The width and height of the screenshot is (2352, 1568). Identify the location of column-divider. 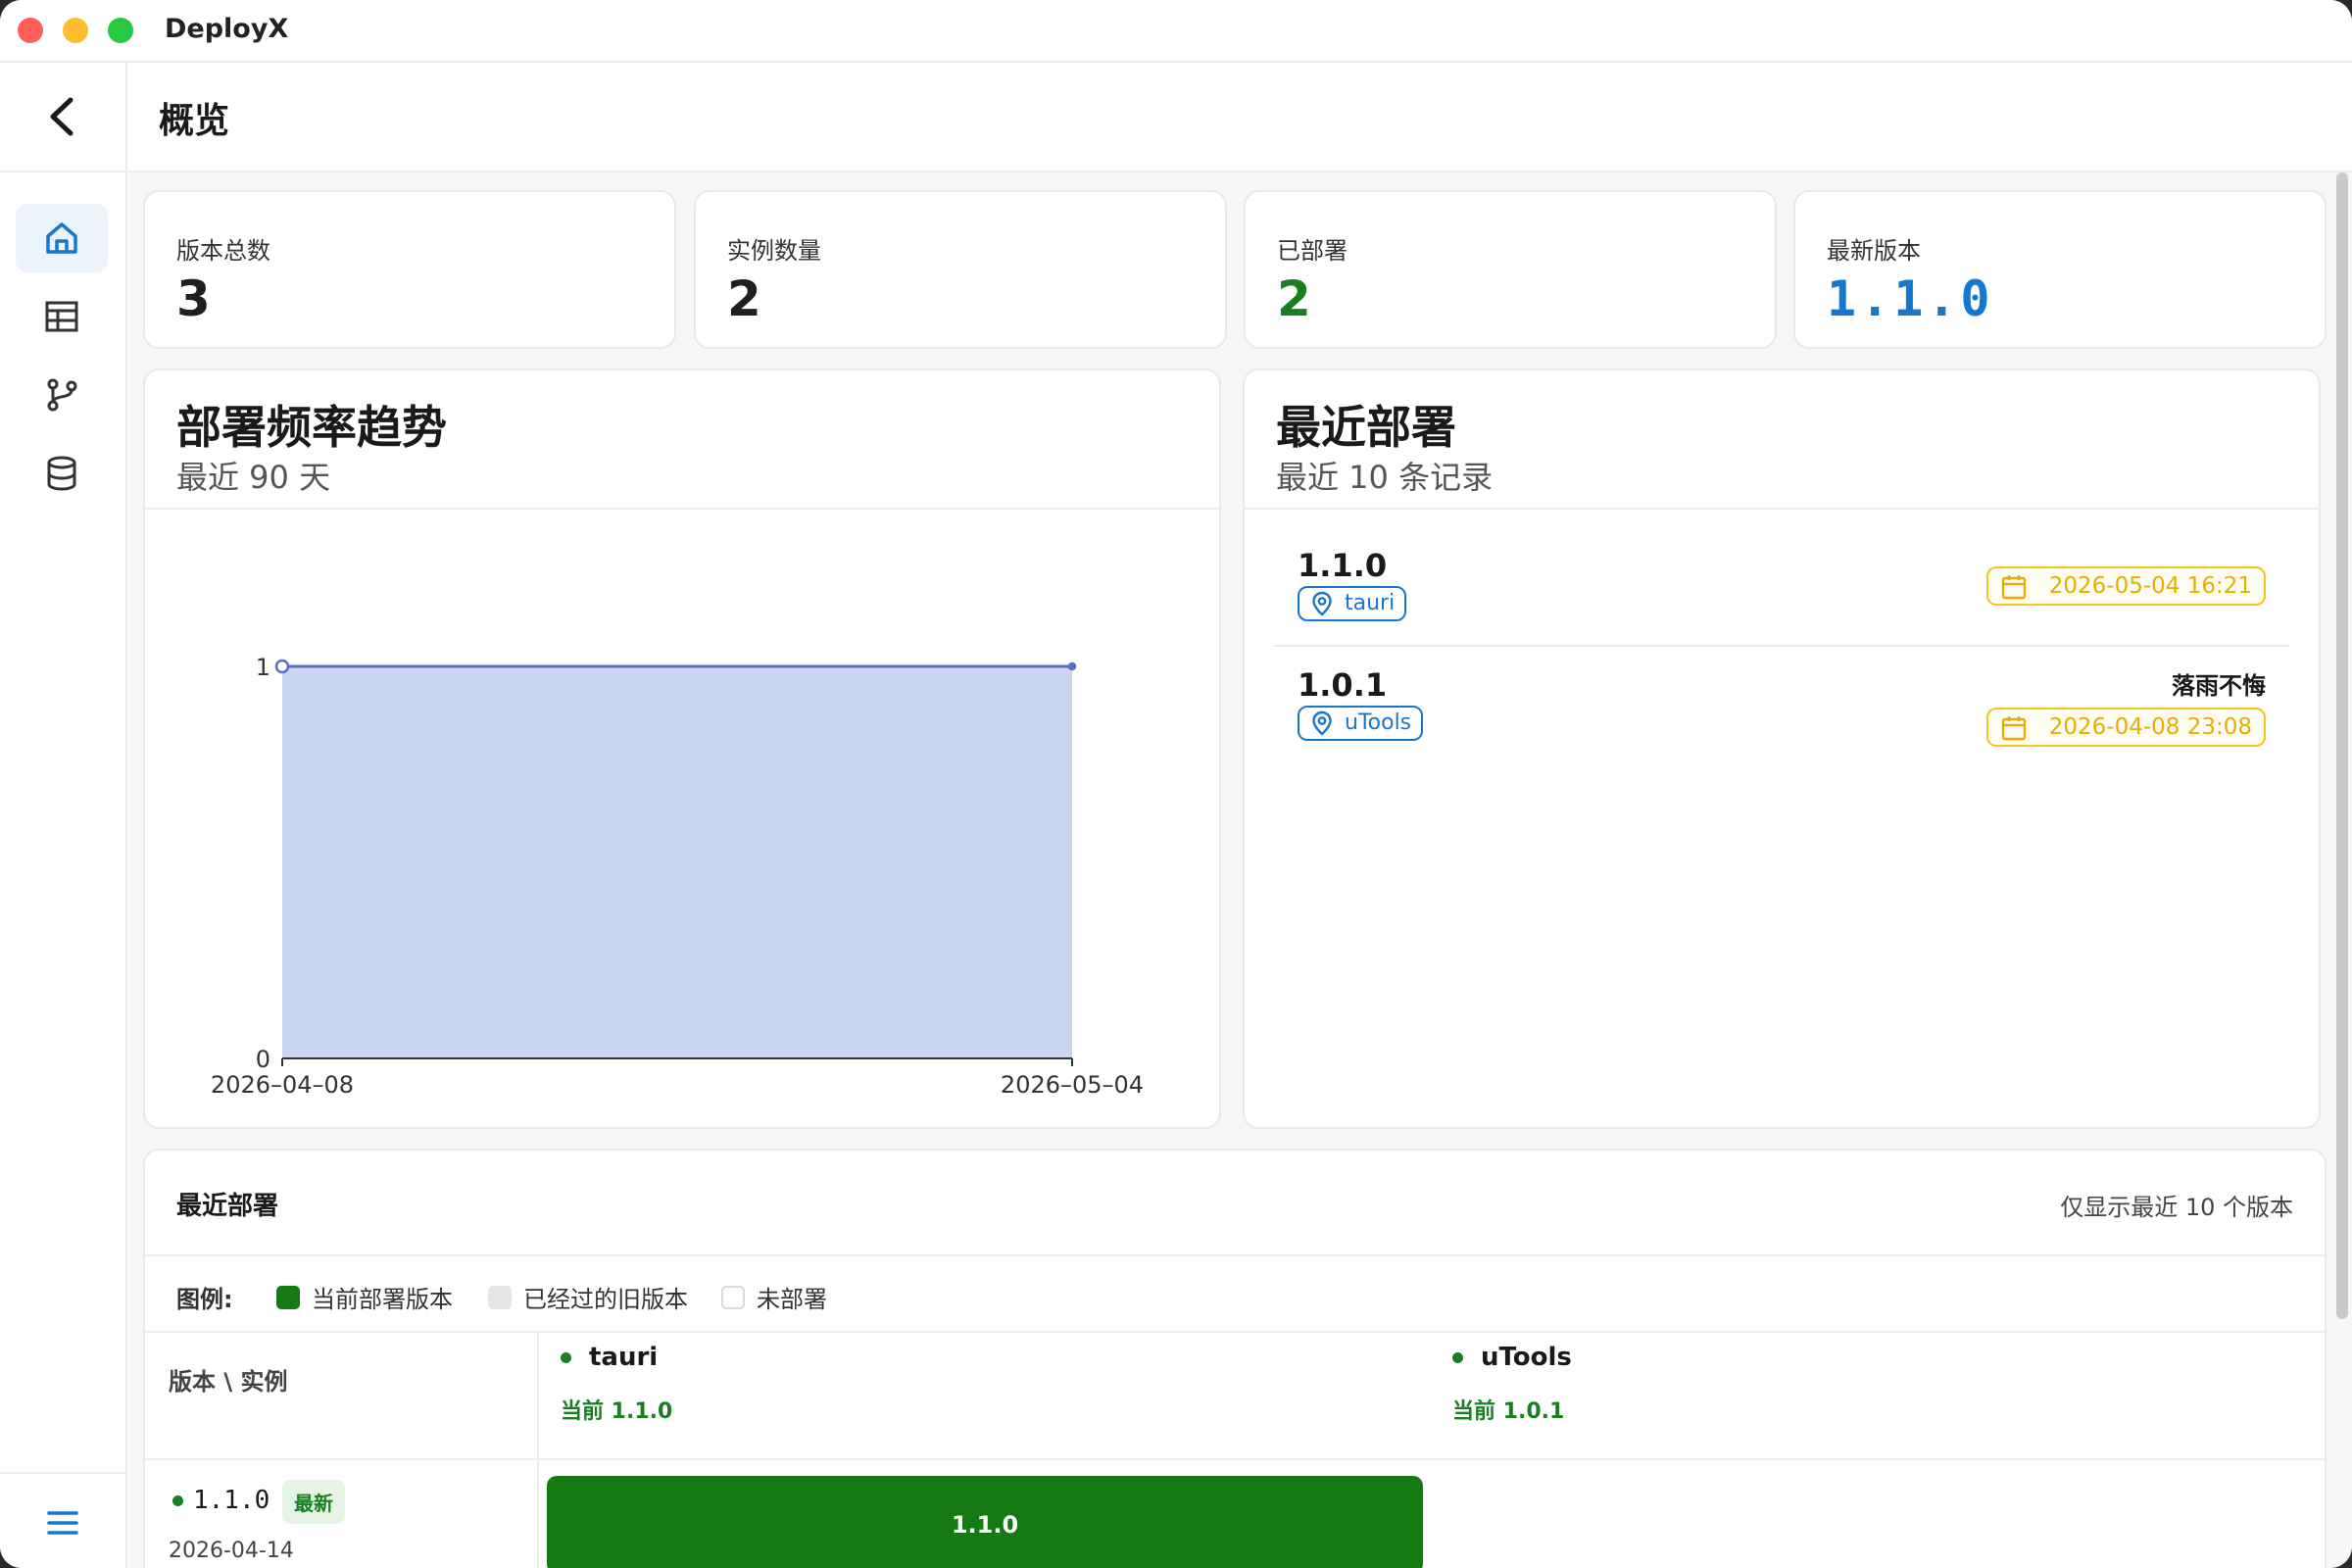
(538, 1450).